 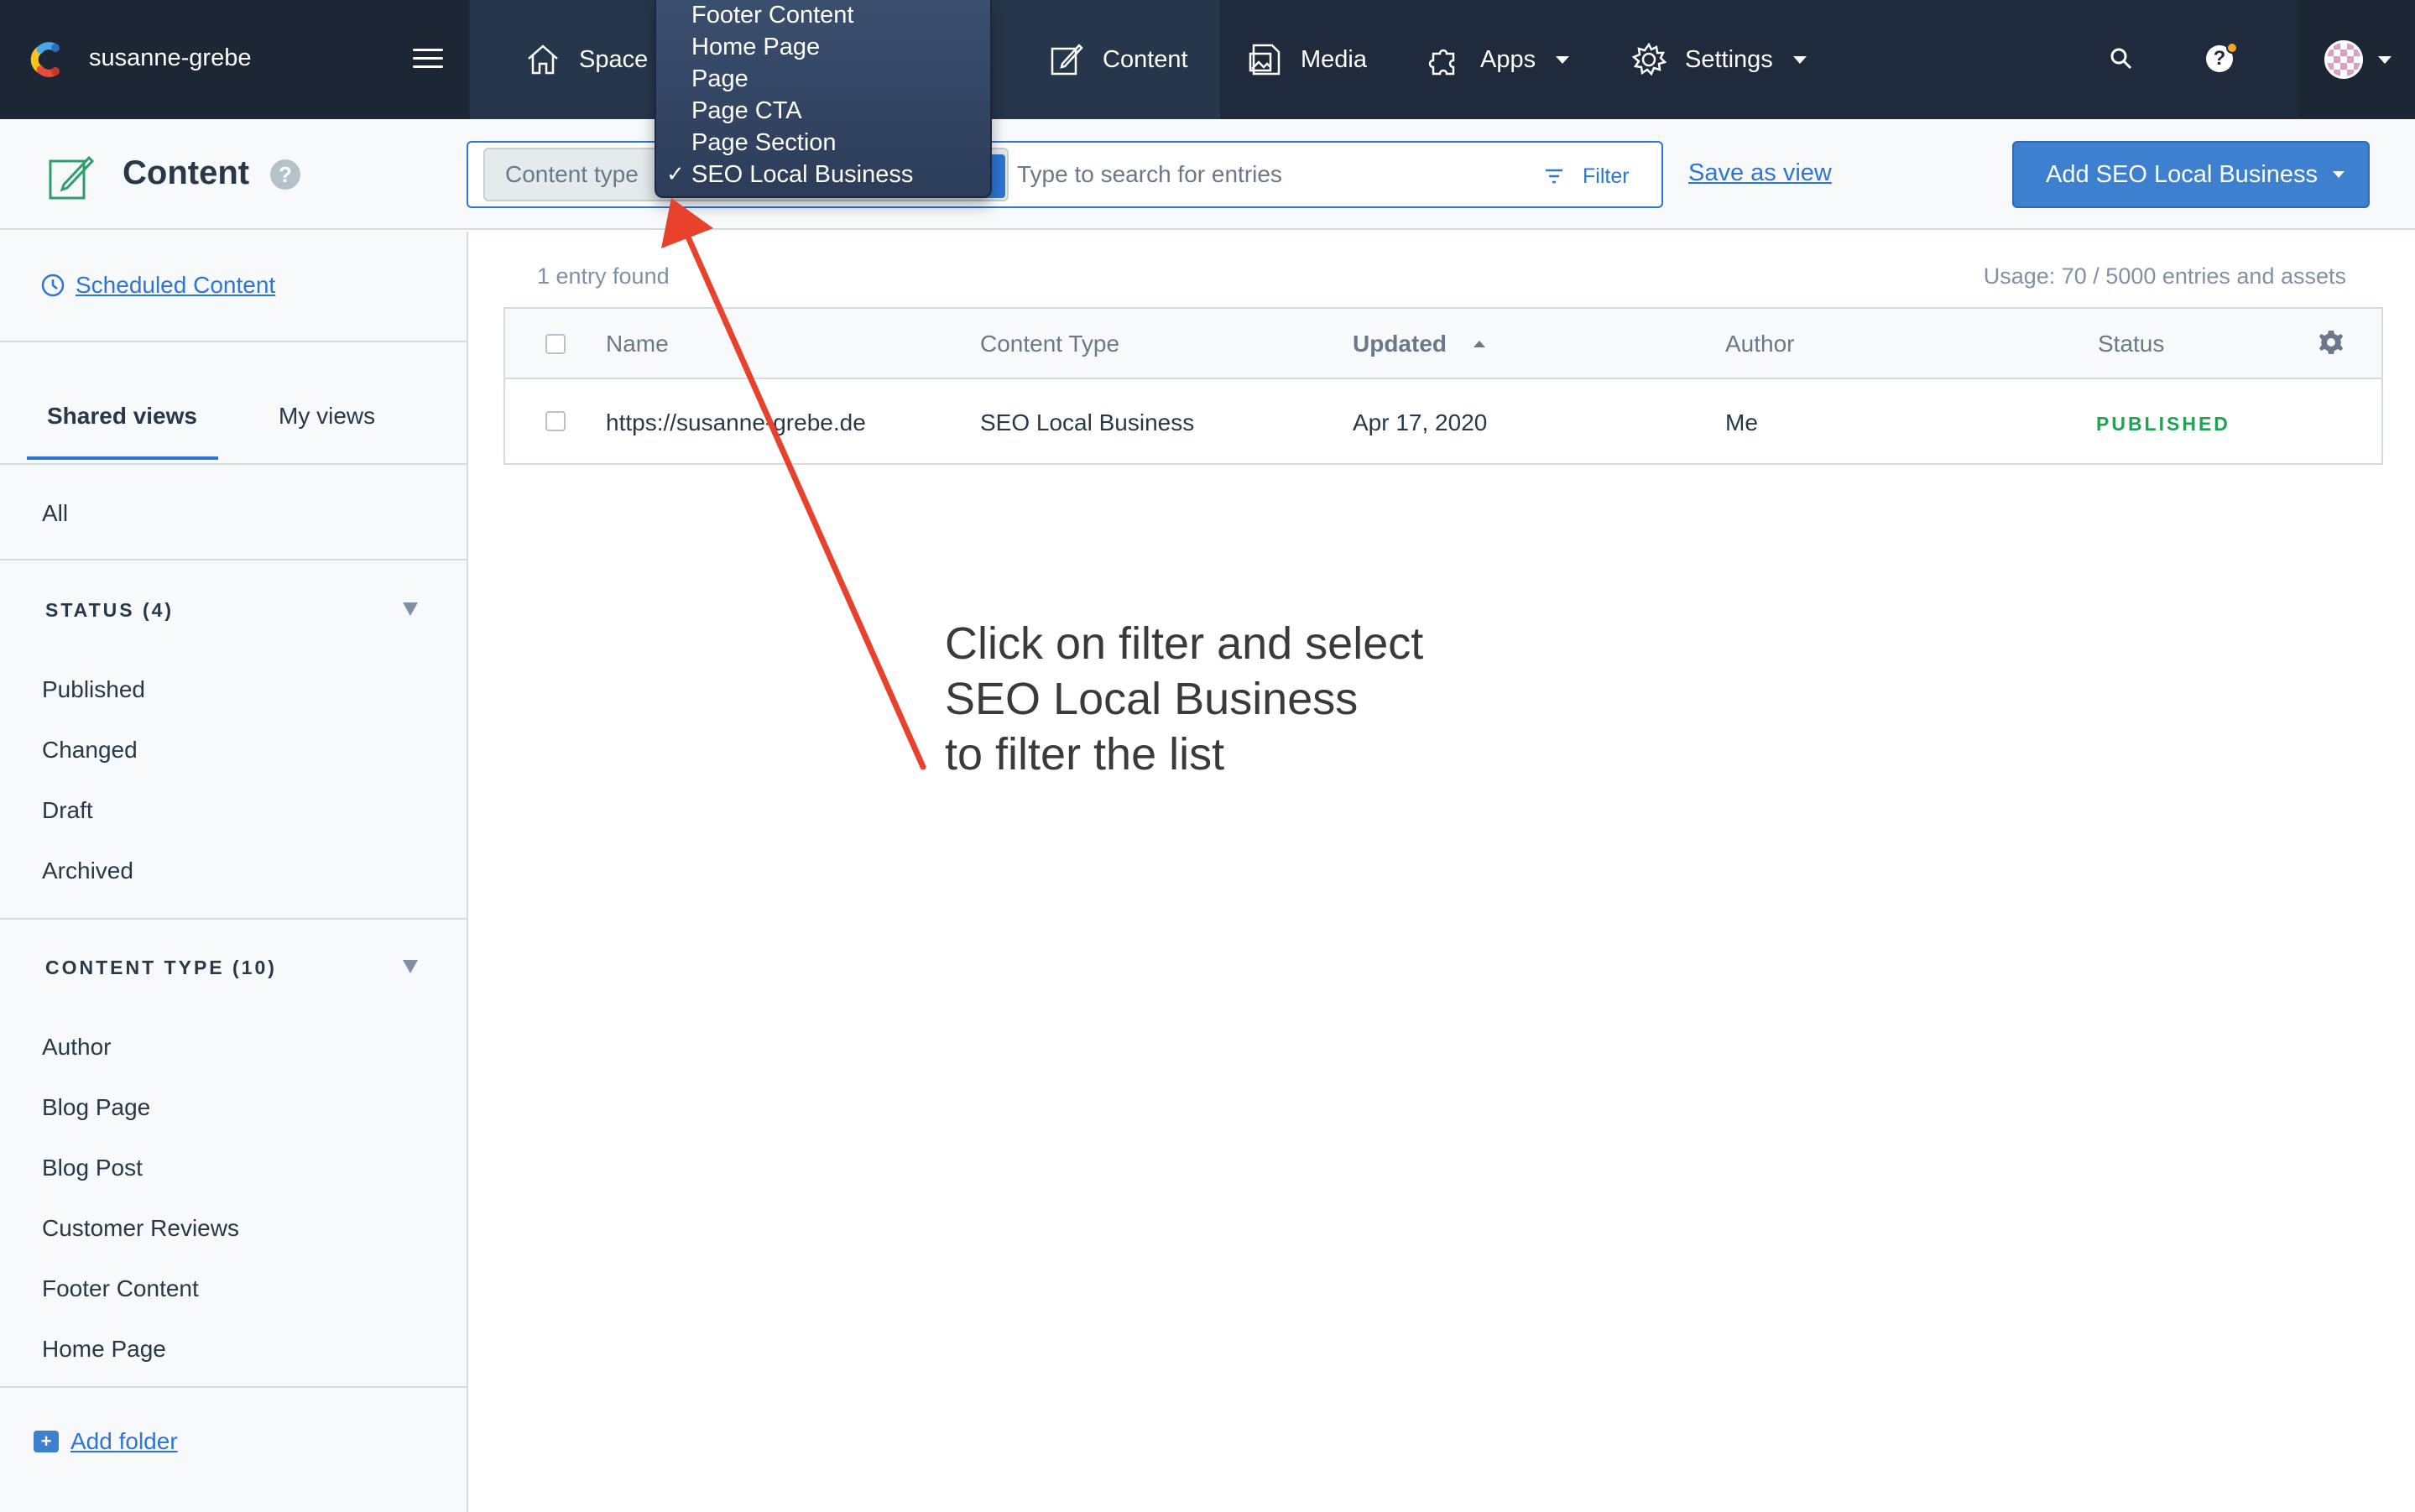 What do you see at coordinates (1742, 422) in the screenshot?
I see `entry-author: Me` at bounding box center [1742, 422].